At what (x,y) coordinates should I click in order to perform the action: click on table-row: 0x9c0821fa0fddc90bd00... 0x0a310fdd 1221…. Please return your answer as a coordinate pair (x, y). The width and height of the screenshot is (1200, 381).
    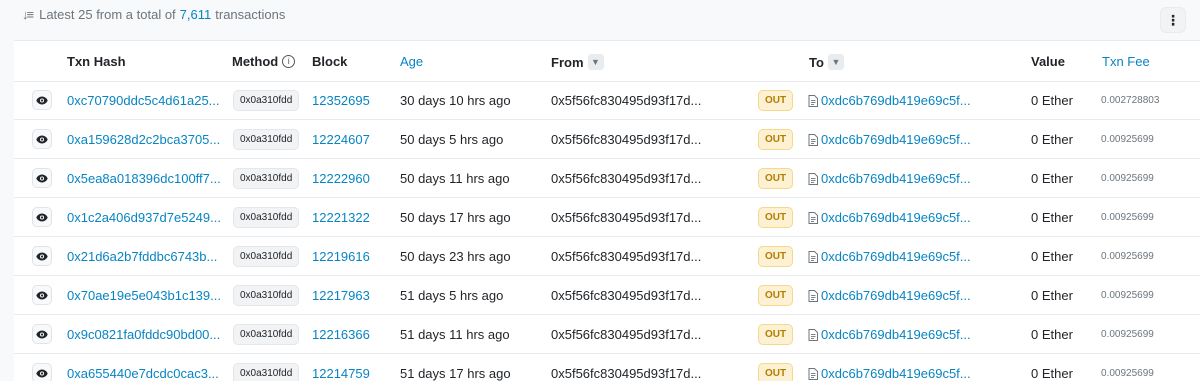
    Looking at the image, I should click on (607, 334).